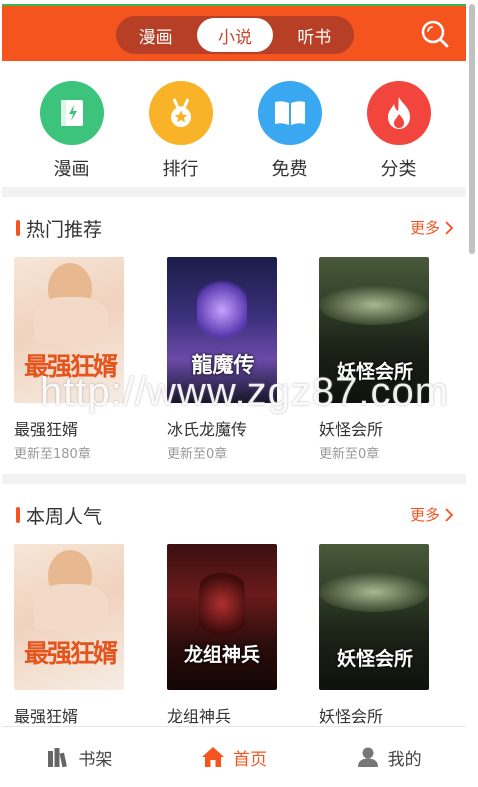 The image size is (478, 787). I want to click on book-icon, so click(71, 113).